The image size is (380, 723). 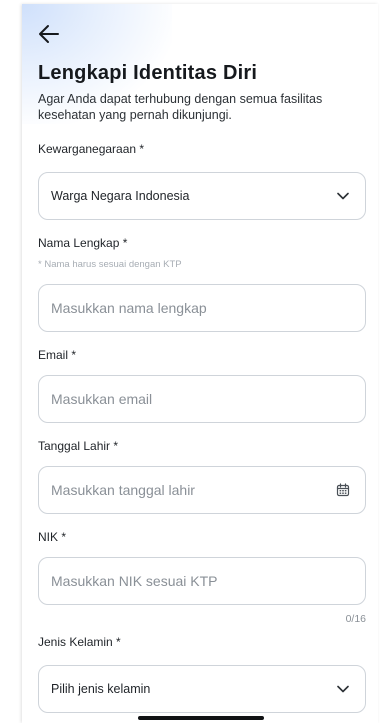 I want to click on back-button, so click(x=52, y=36).